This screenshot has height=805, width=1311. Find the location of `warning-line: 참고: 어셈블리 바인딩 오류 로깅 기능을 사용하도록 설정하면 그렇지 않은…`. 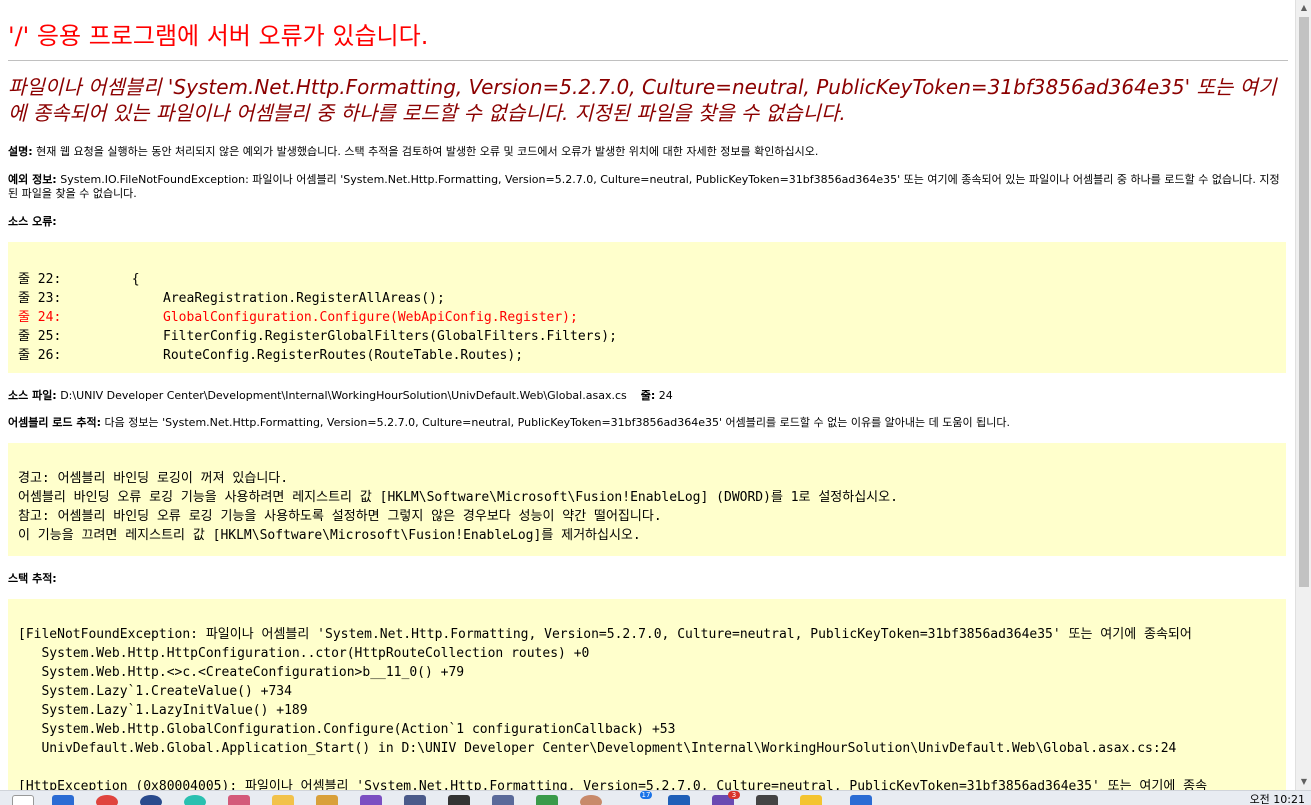

warning-line: 참고: 어셈블리 바인딩 오류 로깅 기능을 사용하도록 설정하면 그렇지 않은… is located at coordinates (340, 516).